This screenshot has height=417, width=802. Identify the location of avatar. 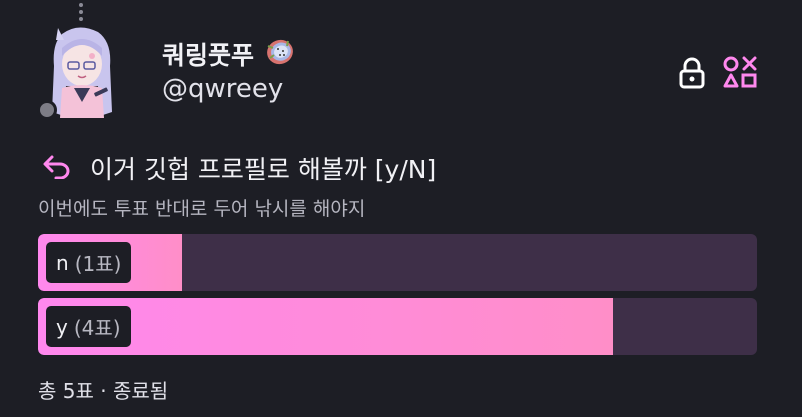
(82, 72).